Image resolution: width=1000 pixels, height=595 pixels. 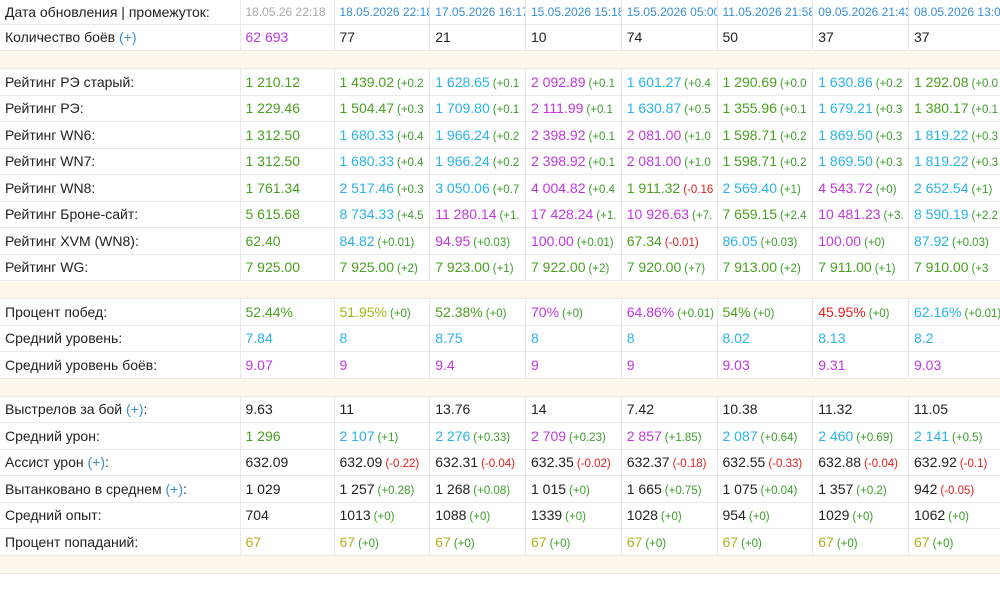 I want to click on period-cell: 11 280.14 (+1., so click(x=477, y=214).